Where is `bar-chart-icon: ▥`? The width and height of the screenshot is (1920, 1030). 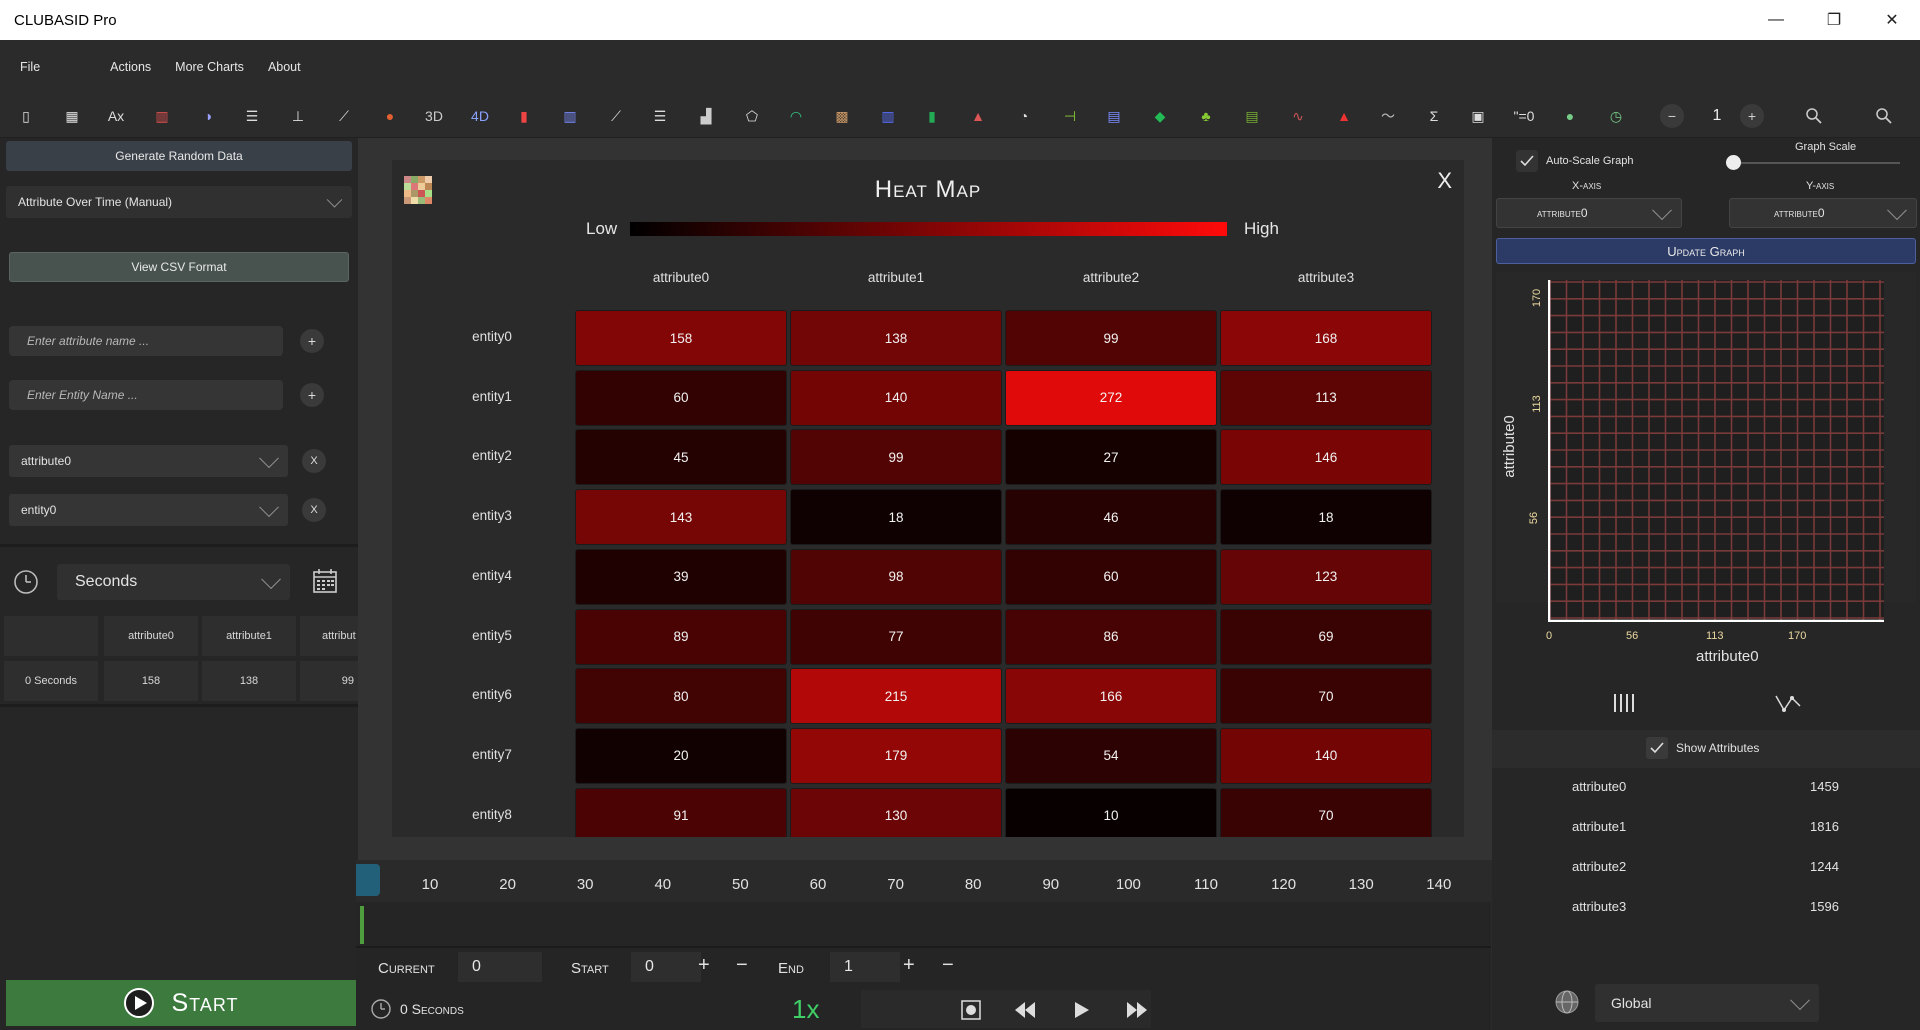
bar-chart-icon: ▥ is located at coordinates (162, 116).